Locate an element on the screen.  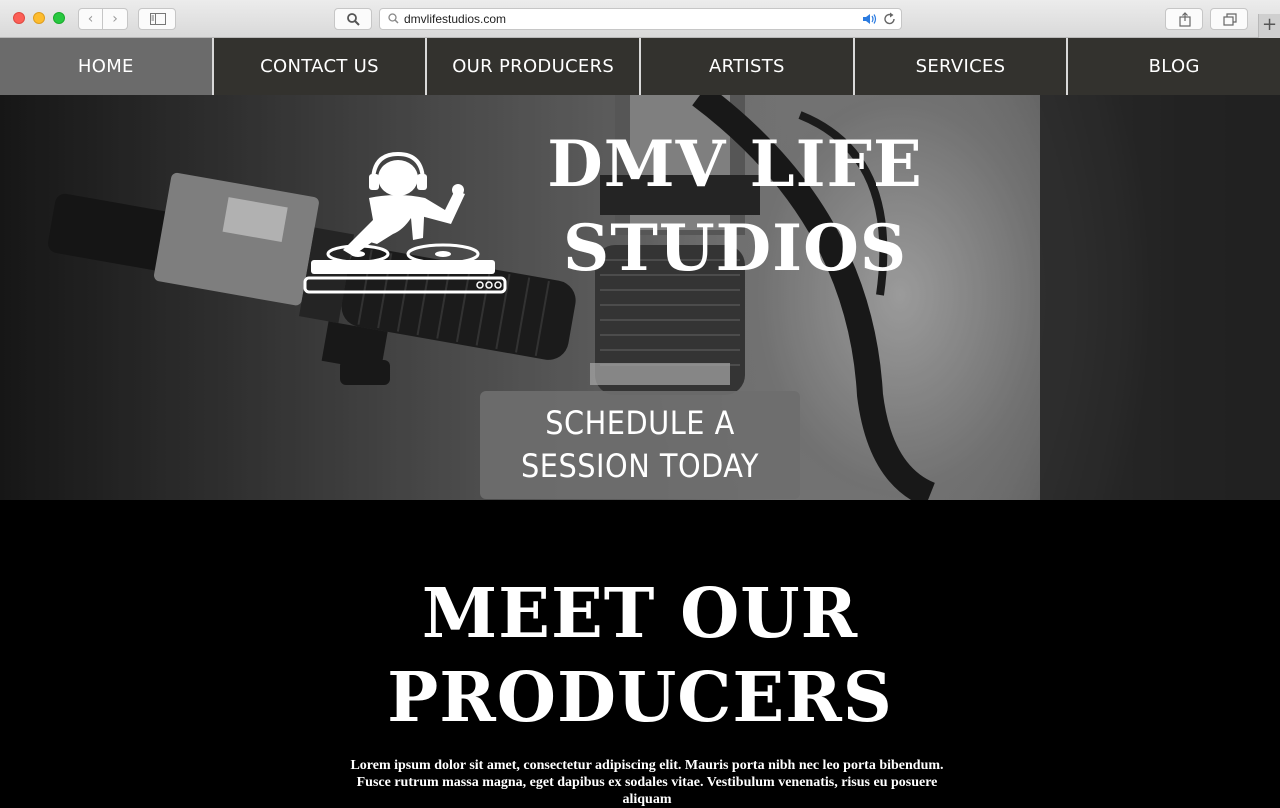
nav-item-services: SERVICES is located at coordinates (961, 66).